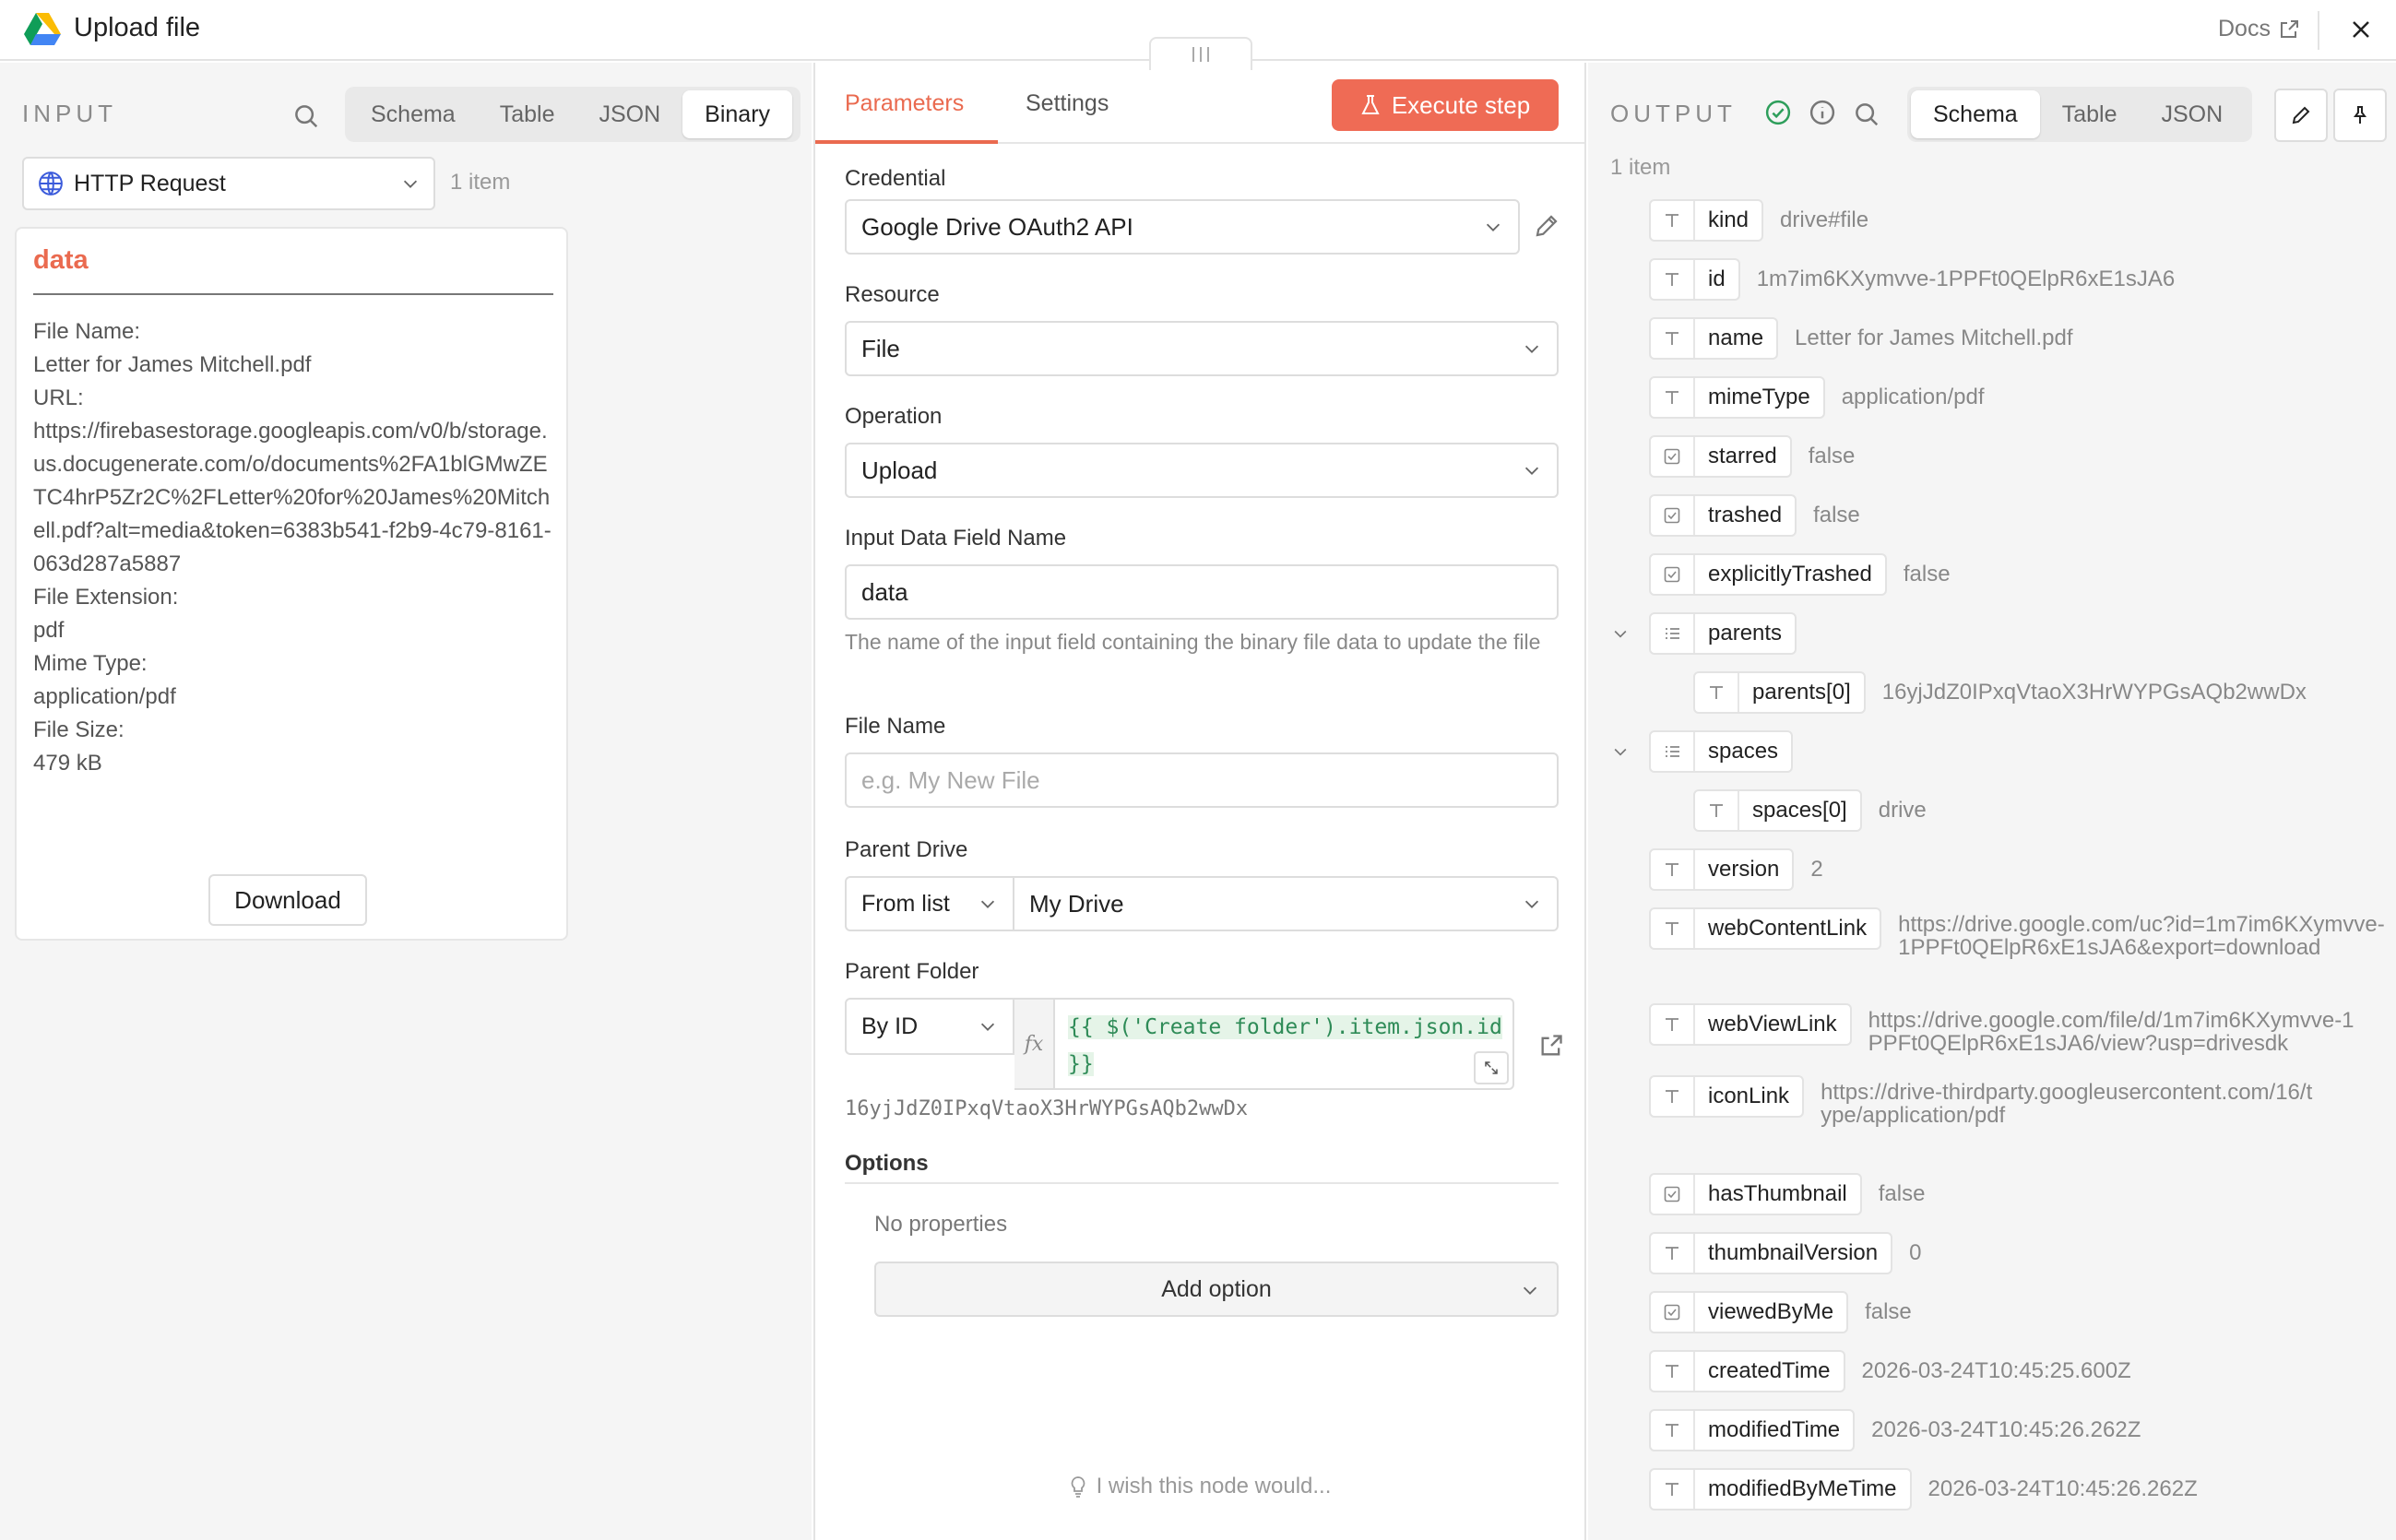 Image resolution: width=2396 pixels, height=1540 pixels. What do you see at coordinates (1640, 168) in the screenshot?
I see `output-item-count: 1 item` at bounding box center [1640, 168].